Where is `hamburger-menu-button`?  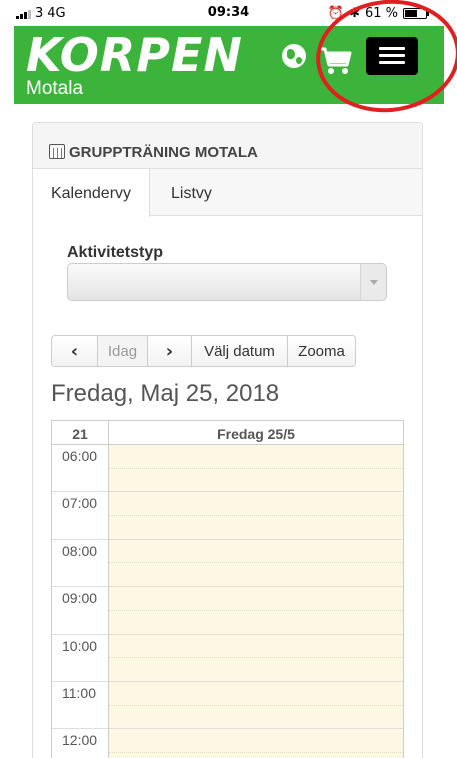
hamburger-menu-button is located at coordinates (392, 56).